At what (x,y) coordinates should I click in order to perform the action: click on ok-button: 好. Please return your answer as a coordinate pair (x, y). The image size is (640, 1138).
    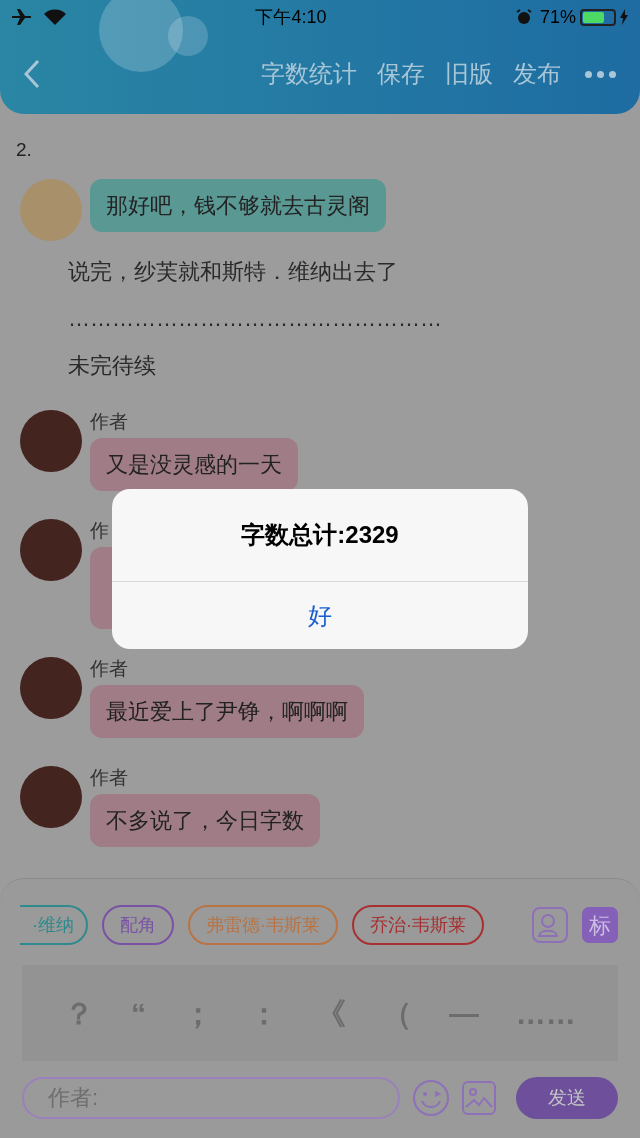
    Looking at the image, I should click on (320, 615).